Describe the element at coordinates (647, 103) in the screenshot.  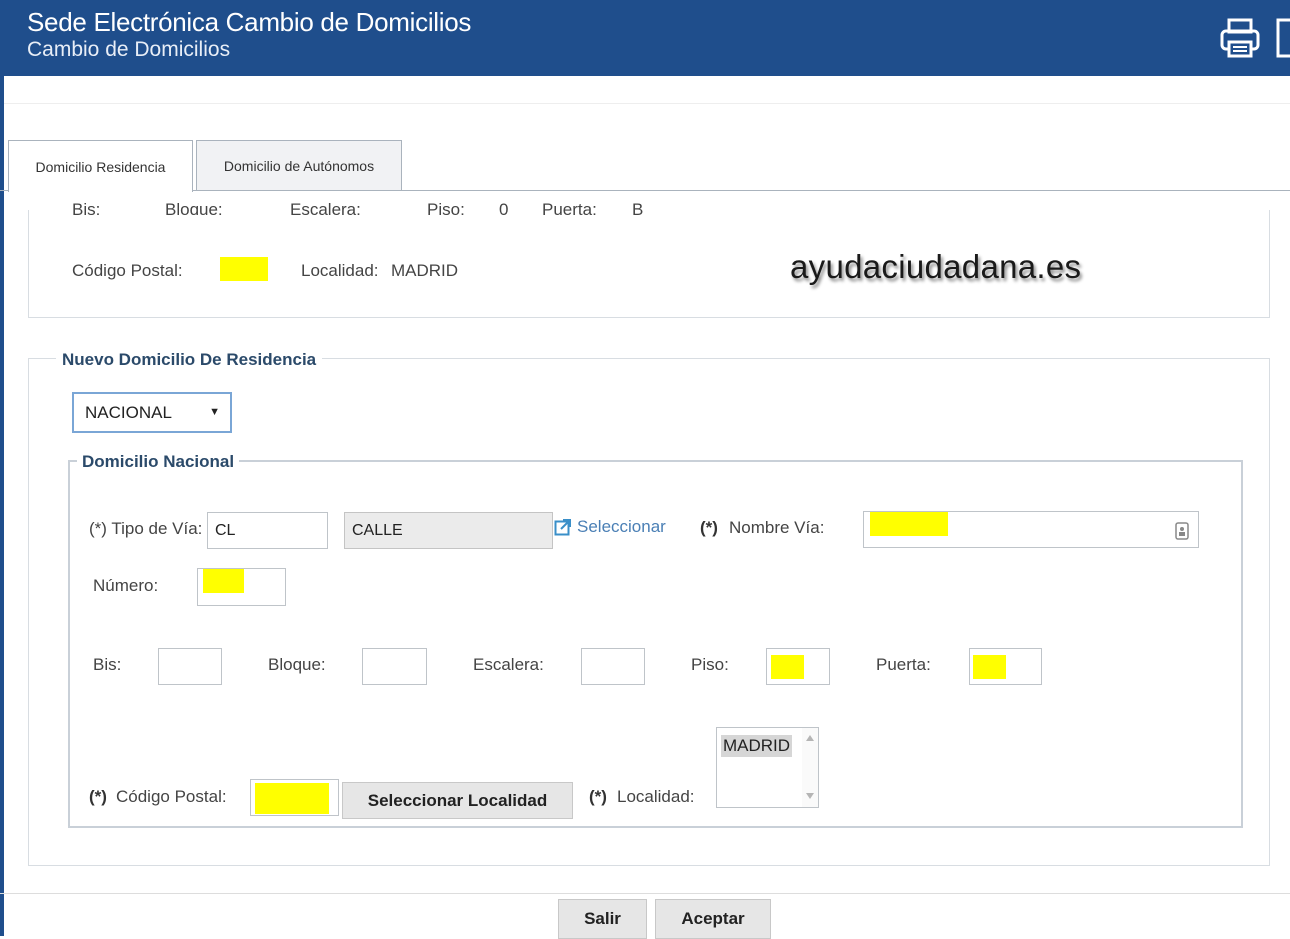
I see `divider` at that location.